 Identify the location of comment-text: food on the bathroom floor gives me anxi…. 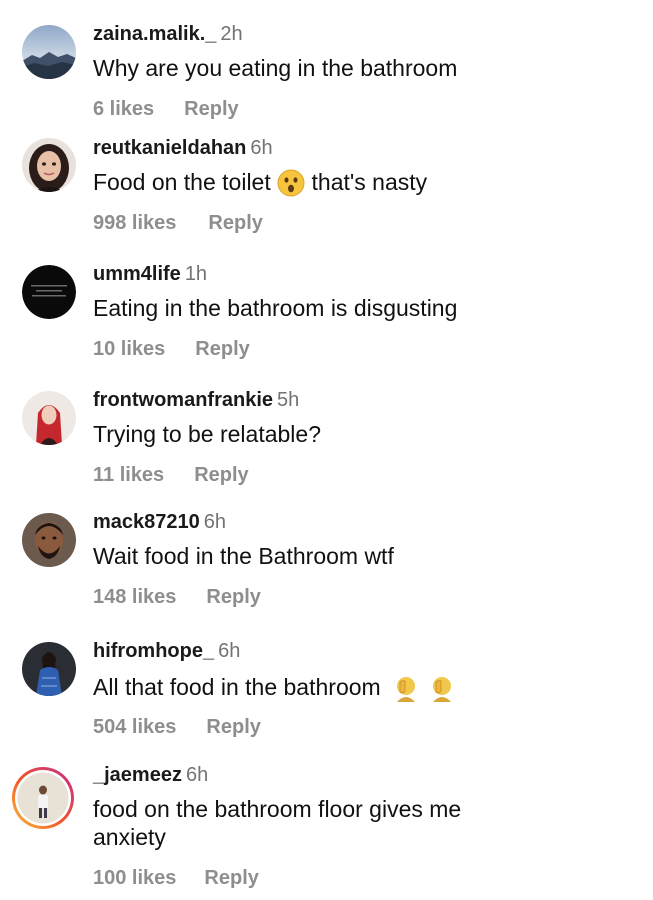
(353, 823).